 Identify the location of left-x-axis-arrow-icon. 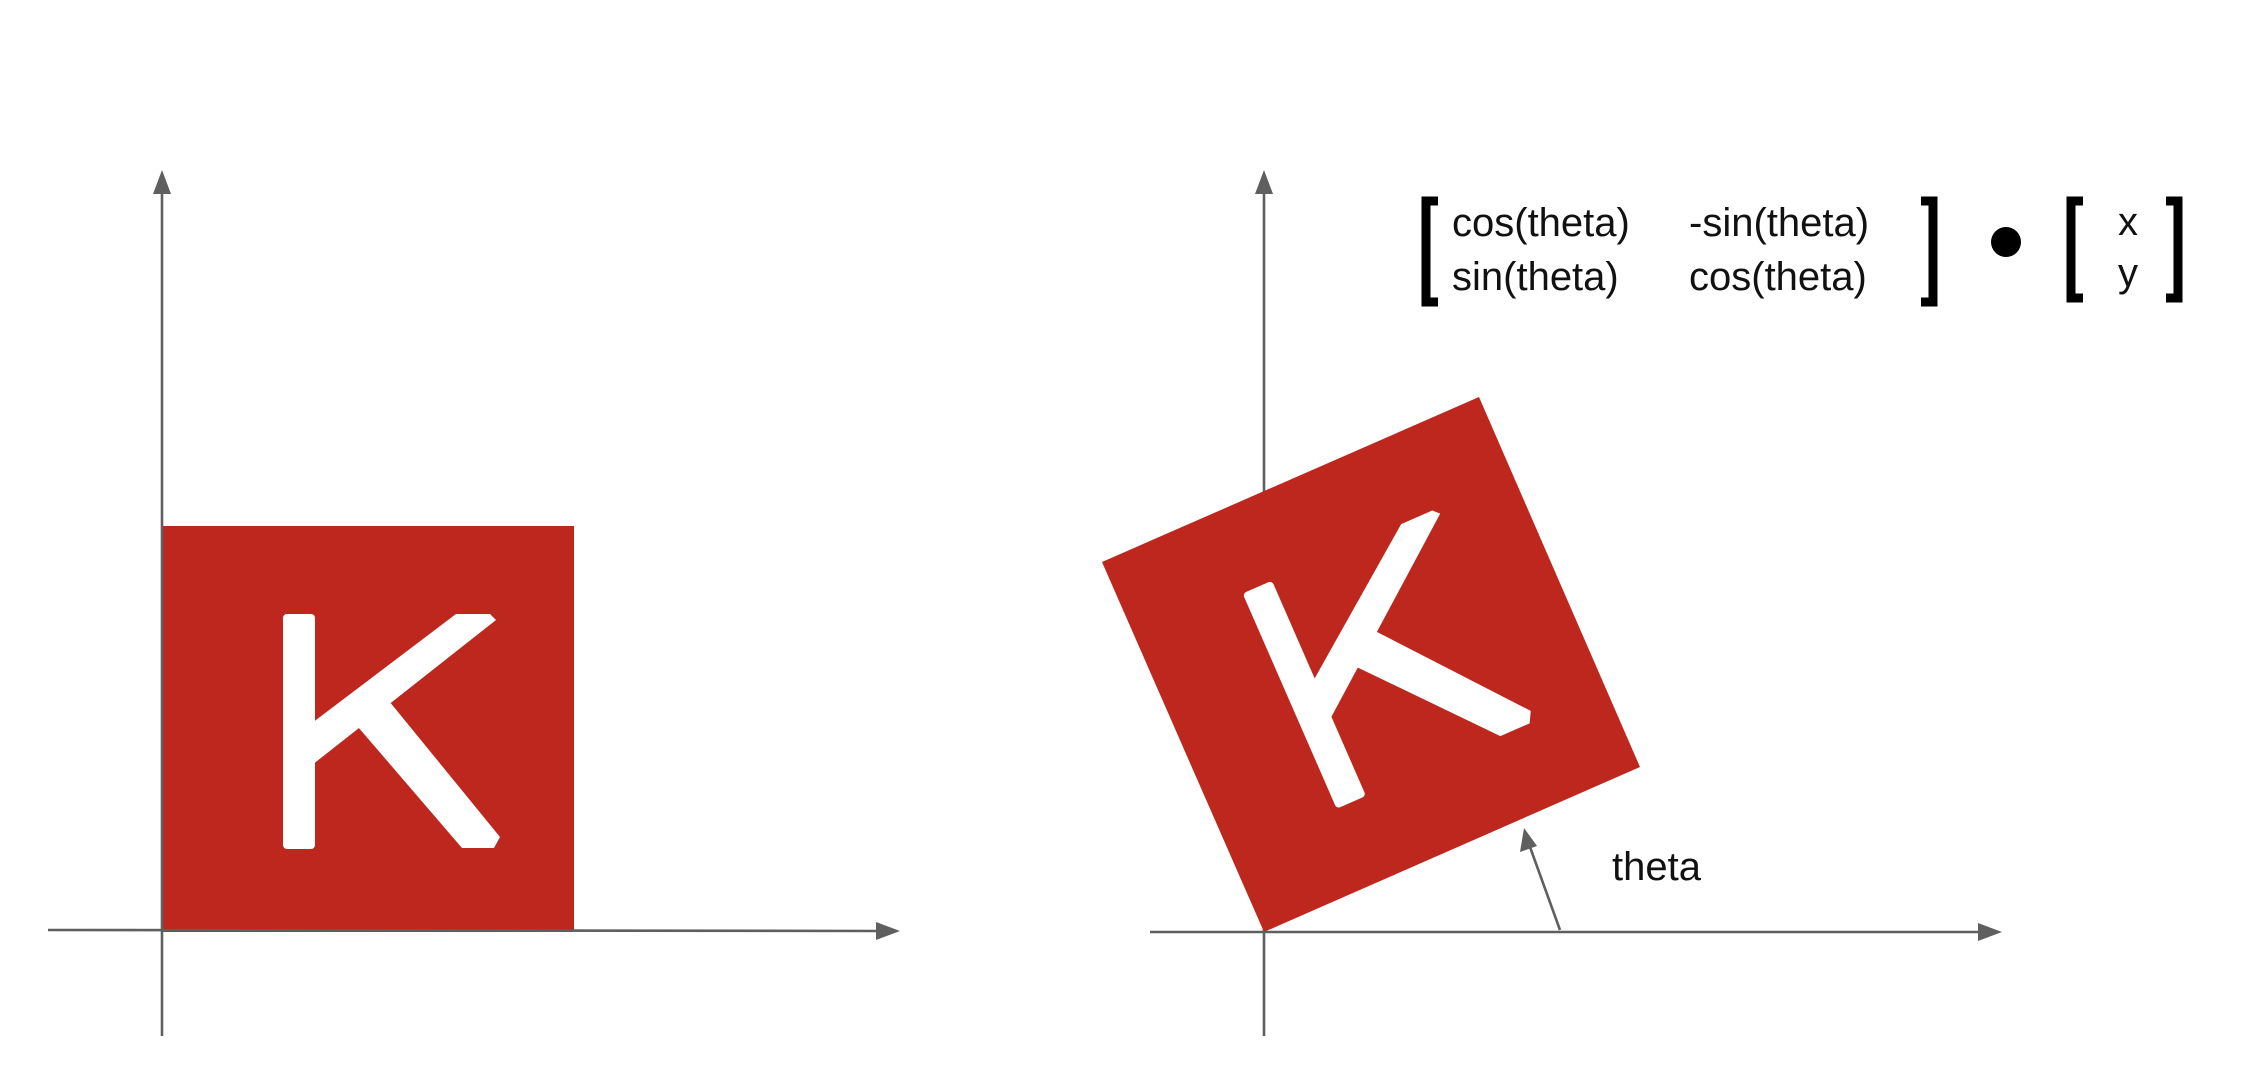
(888, 931).